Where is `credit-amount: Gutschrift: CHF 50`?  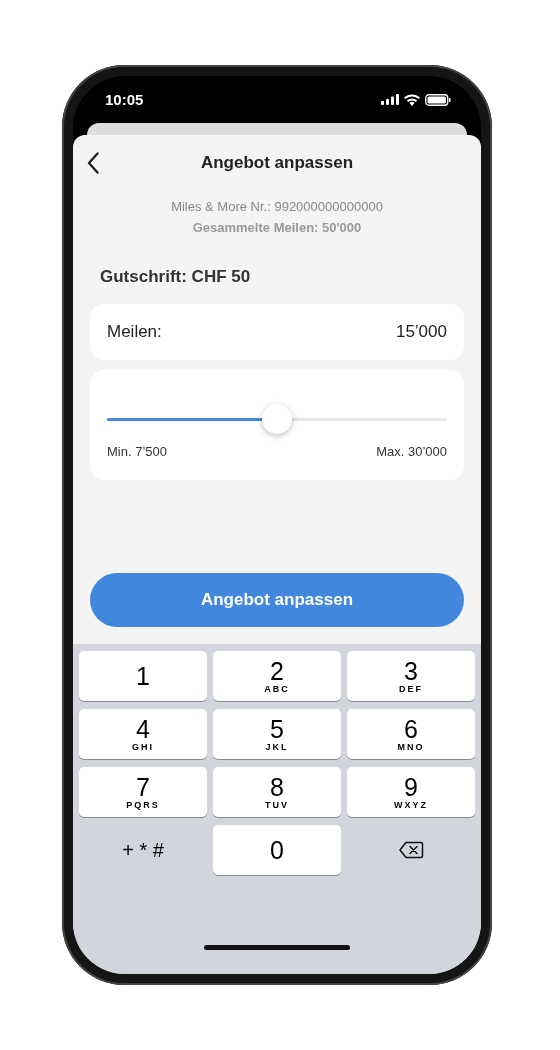
credit-amount: Gutschrift: CHF 50 is located at coordinates (176, 277).